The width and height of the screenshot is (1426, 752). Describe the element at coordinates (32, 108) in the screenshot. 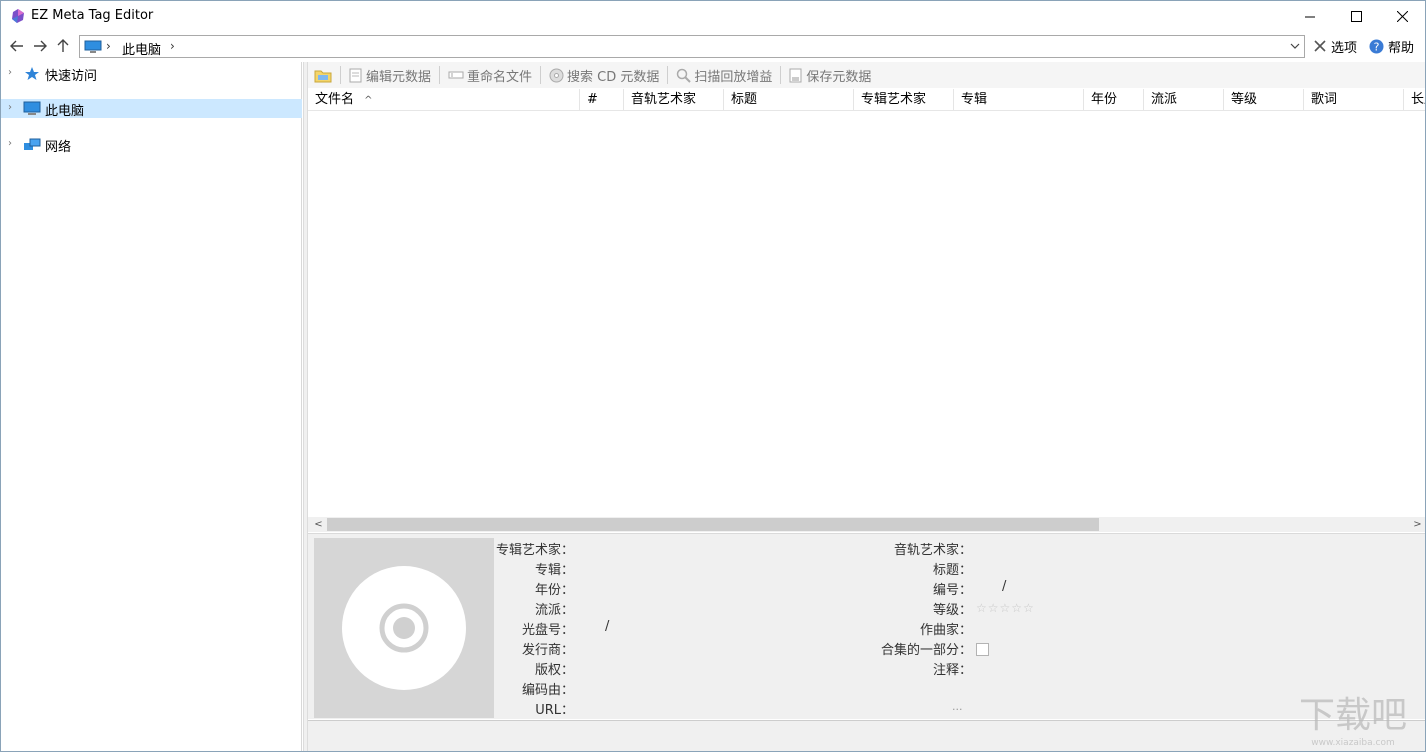

I see `computer-icon` at that location.